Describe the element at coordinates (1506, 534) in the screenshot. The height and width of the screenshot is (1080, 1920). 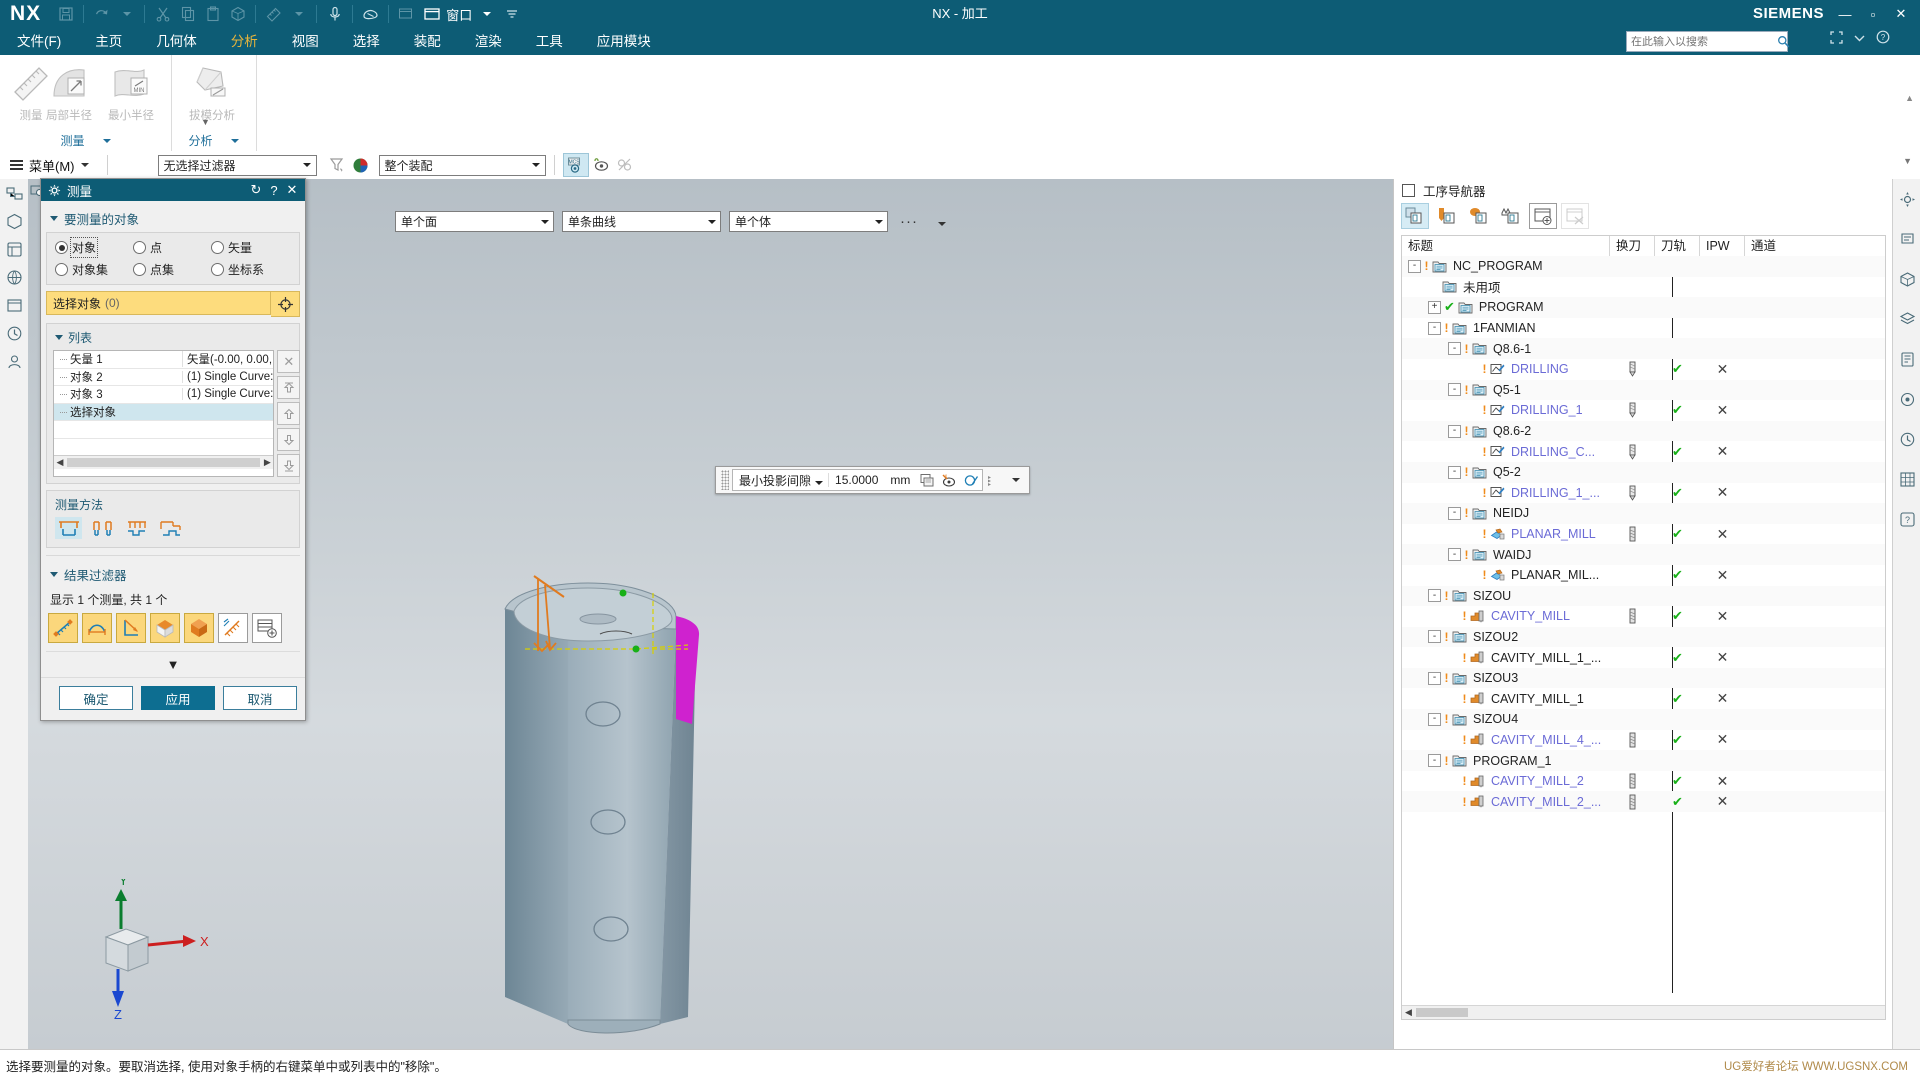
I see `tree-node: ! PLANAR_MILL` at that location.